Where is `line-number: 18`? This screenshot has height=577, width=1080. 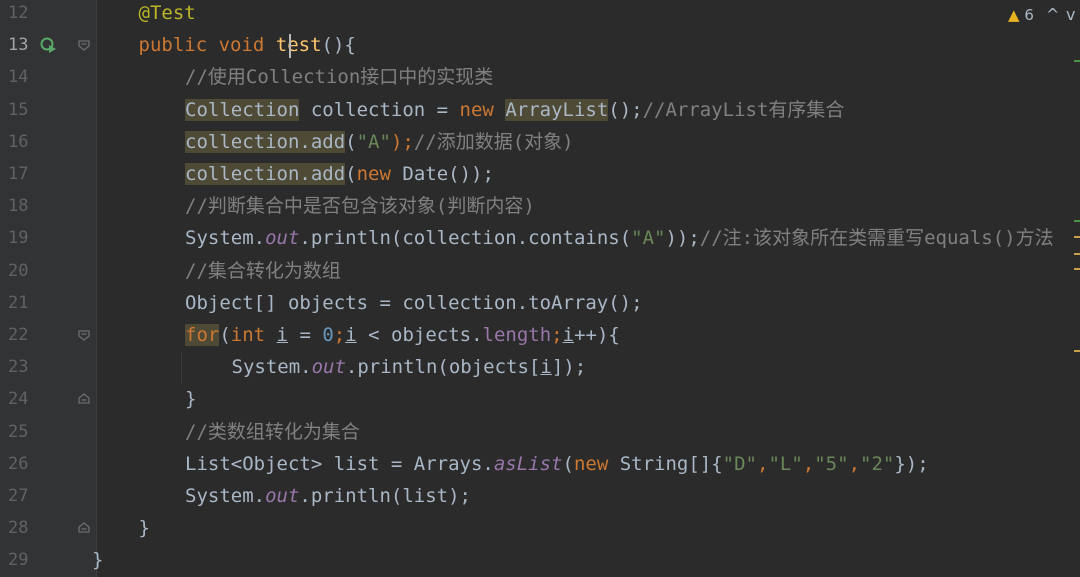
line-number: 18 is located at coordinates (21, 206).